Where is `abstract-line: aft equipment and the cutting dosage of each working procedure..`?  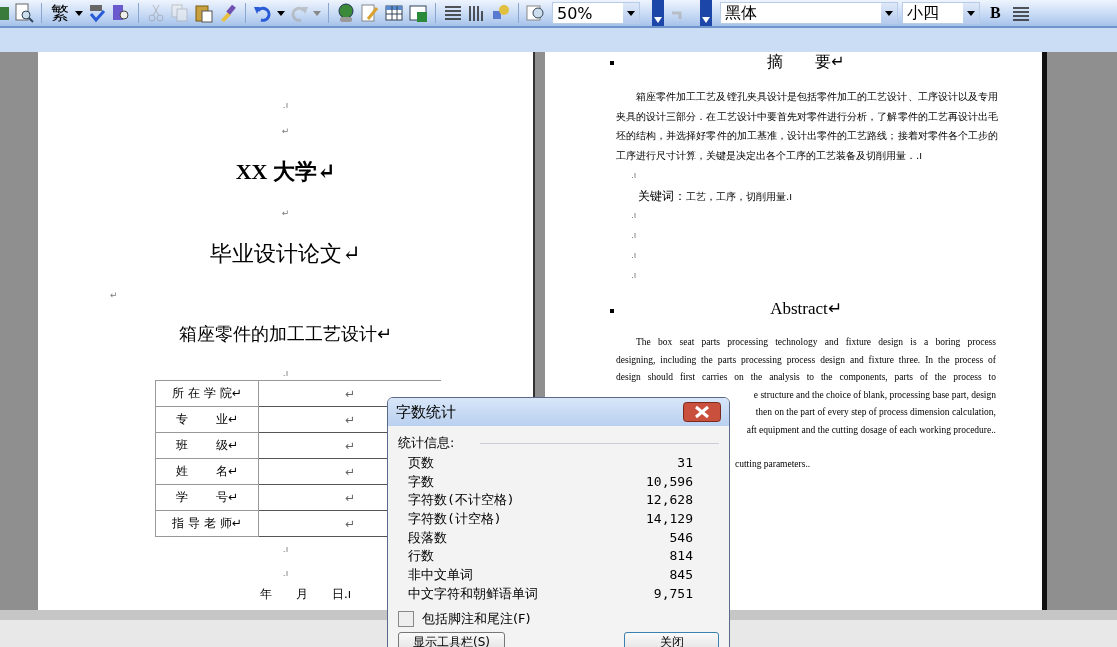 abstract-line: aft equipment and the cutting dosage of each working procedure.. is located at coordinates (871, 429).